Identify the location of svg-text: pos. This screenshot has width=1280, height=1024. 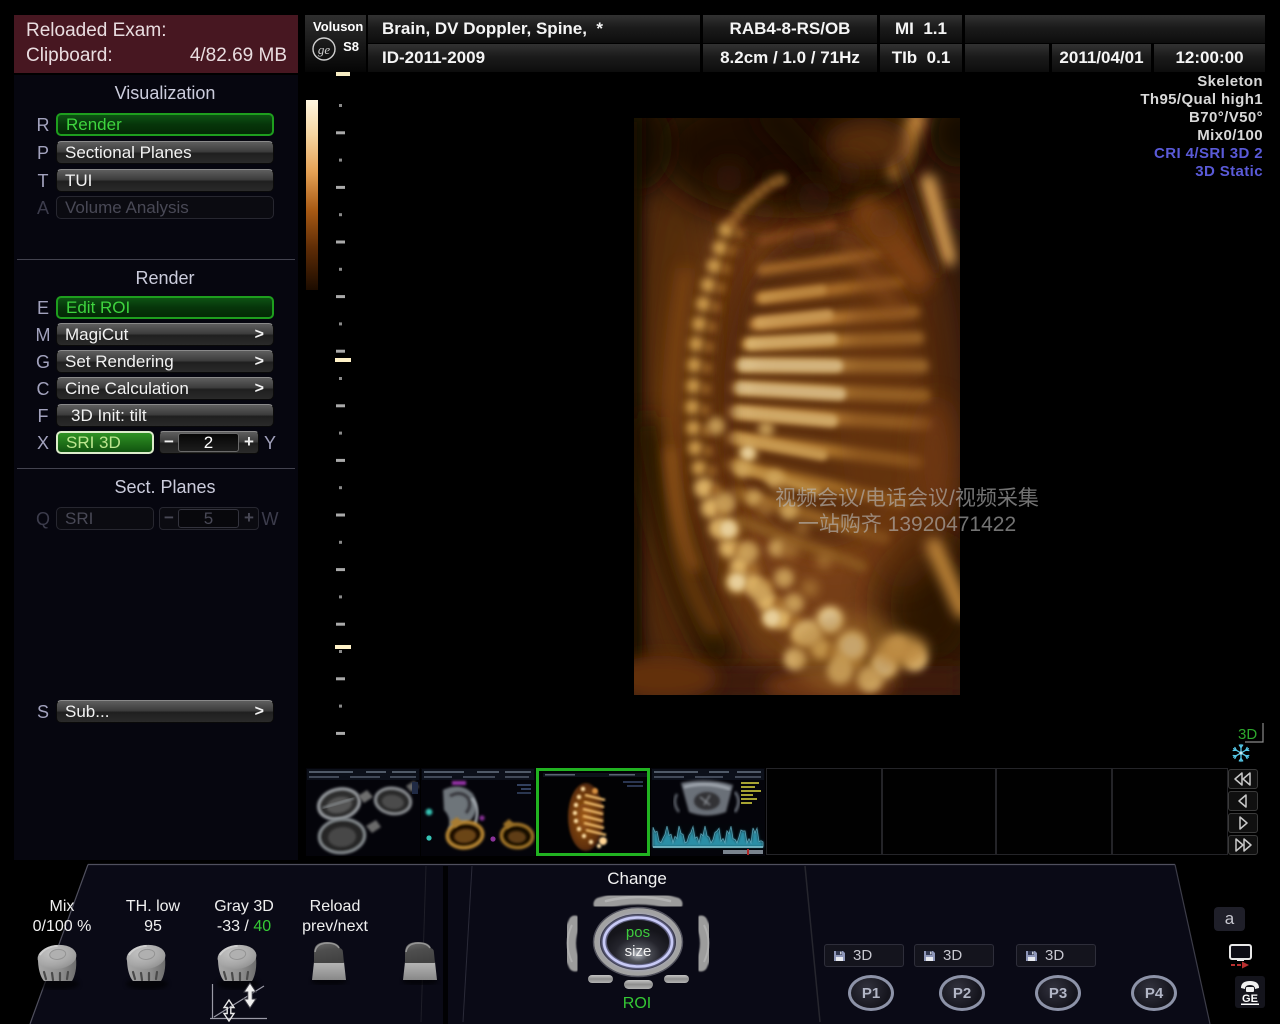
(638, 932).